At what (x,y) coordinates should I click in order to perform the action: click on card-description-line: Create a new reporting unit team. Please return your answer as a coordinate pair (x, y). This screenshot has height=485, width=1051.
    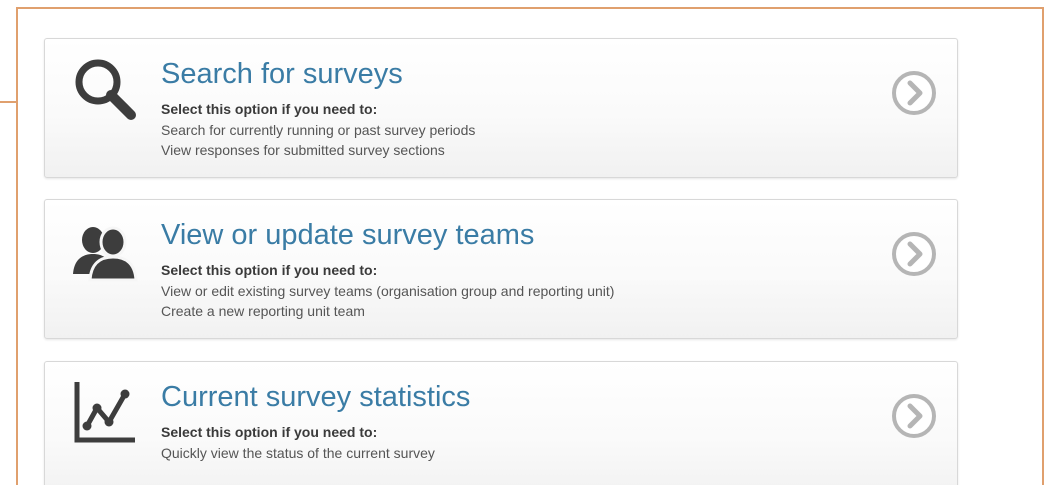
    Looking at the image, I should click on (263, 311).